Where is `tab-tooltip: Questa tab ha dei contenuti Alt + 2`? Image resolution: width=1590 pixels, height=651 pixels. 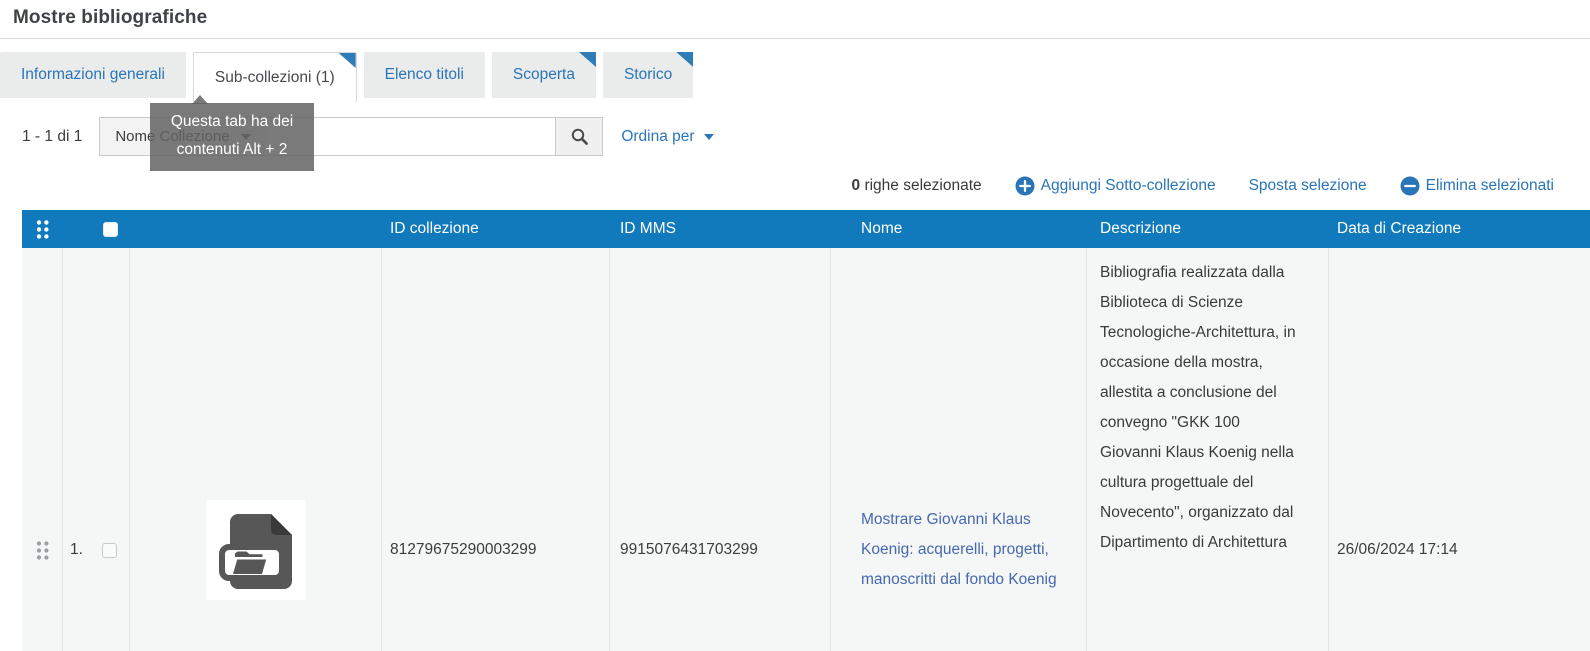
tab-tooltip: Questa tab ha dei contenuti Alt + 2 is located at coordinates (232, 137).